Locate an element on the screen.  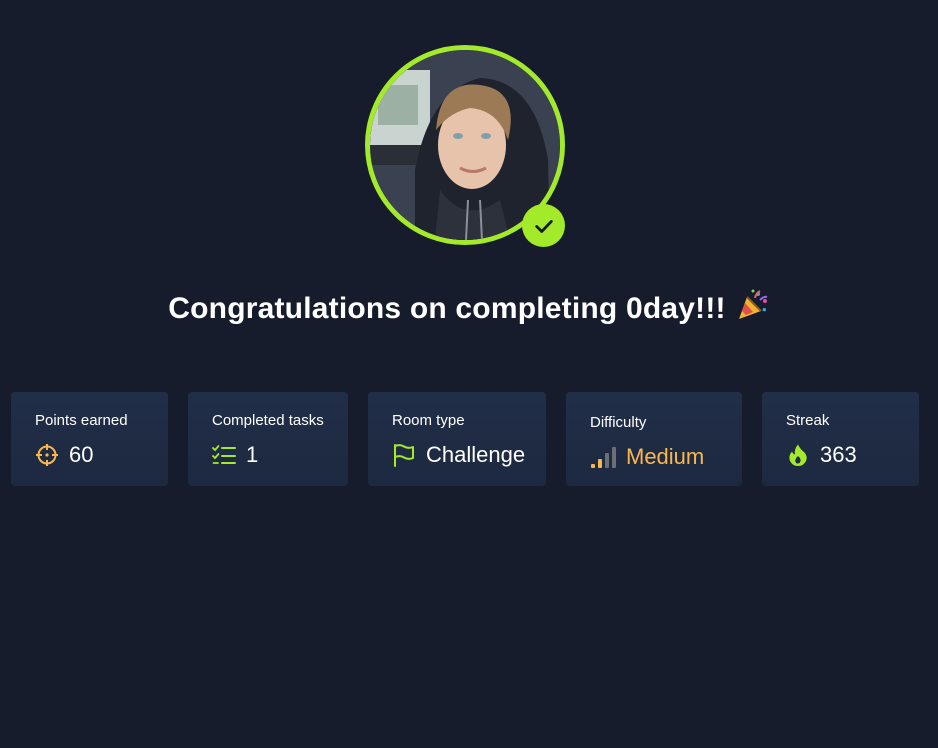
stat-label-streak: Streak is located at coordinates (808, 420).